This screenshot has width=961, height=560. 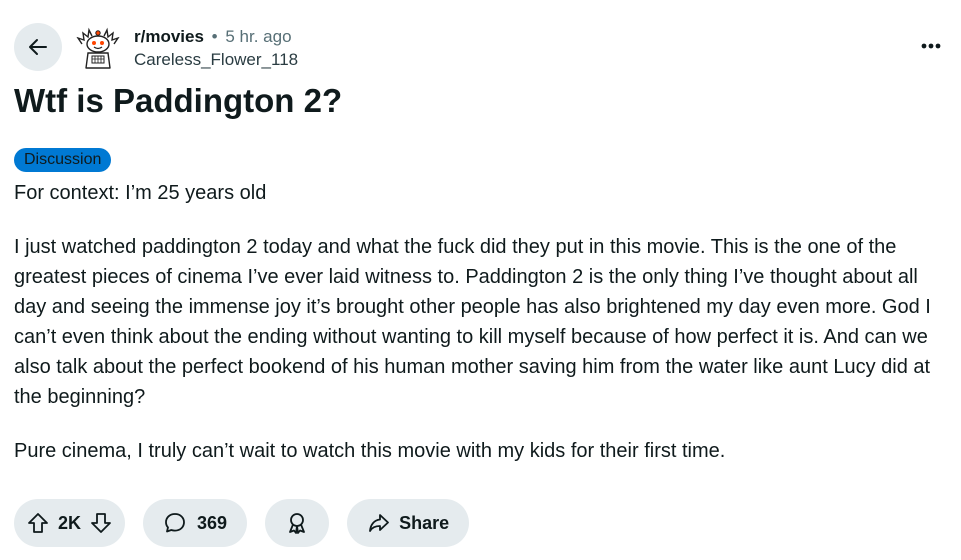 I want to click on upvote-arrow-icon, so click(x=38, y=523).